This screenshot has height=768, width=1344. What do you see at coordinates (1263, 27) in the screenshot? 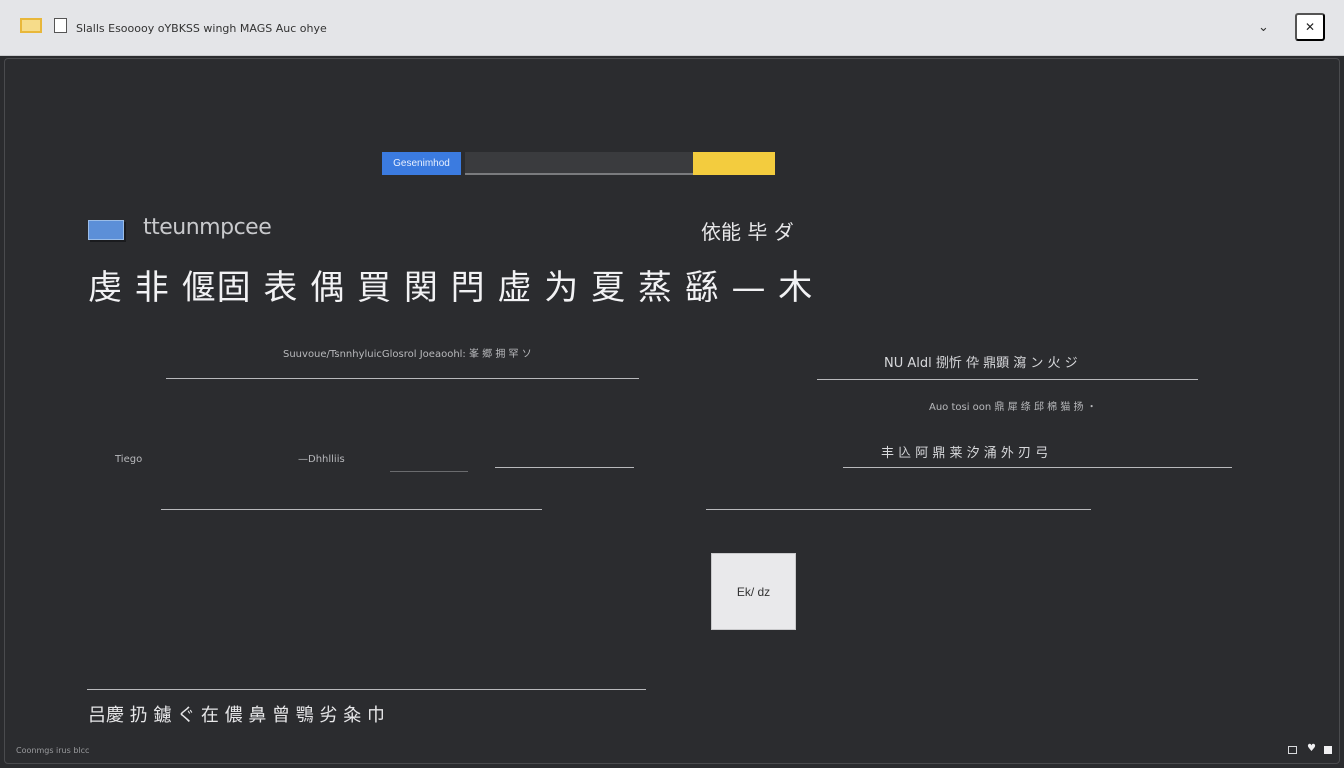
I see `chevron-down-icon: ⌄` at bounding box center [1263, 27].